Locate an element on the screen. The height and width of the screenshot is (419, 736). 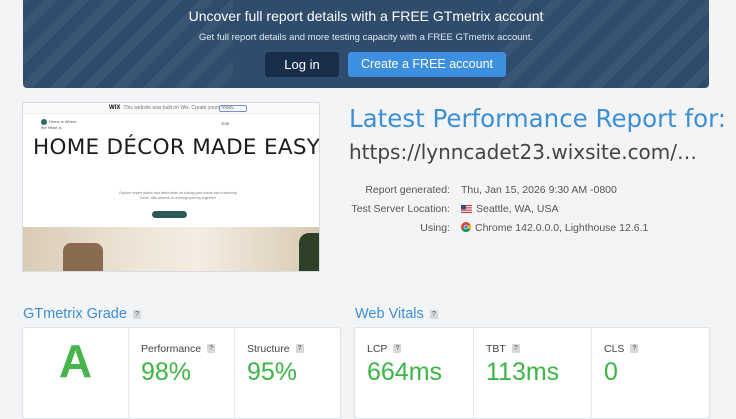
gtmetrix-grade-heading: GTmetrix Grade? is located at coordinates (82, 314).